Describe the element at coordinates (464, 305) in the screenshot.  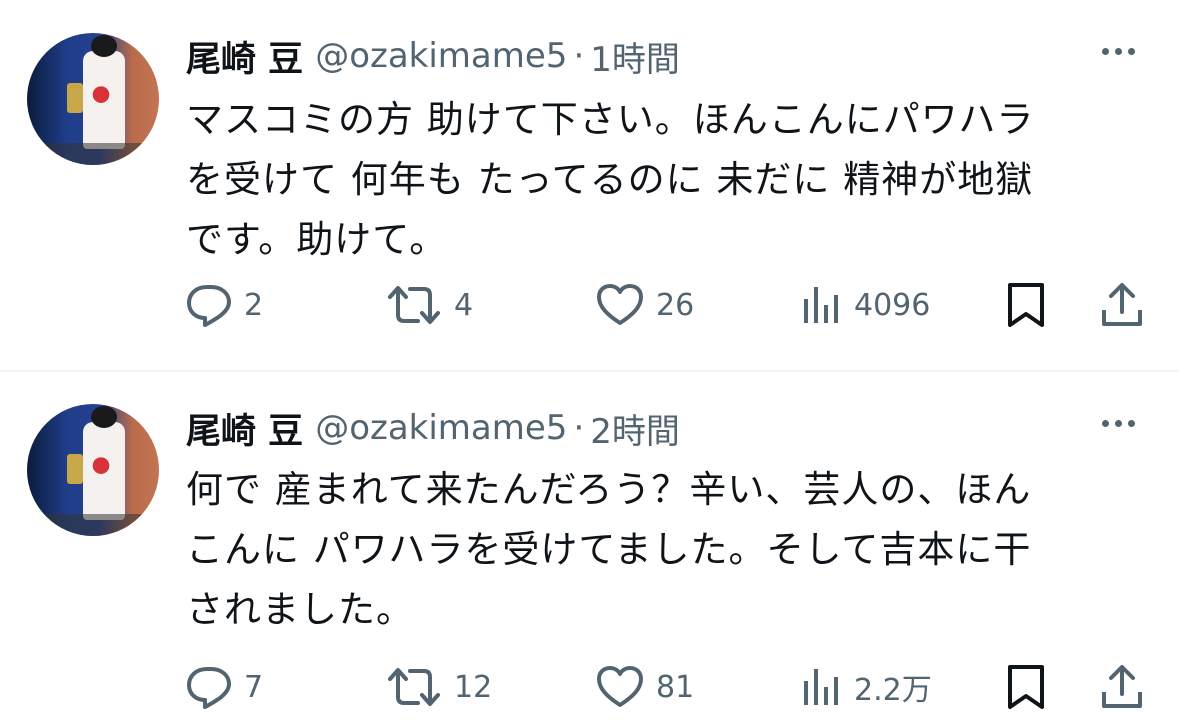
I see `retweet-count: 4` at that location.